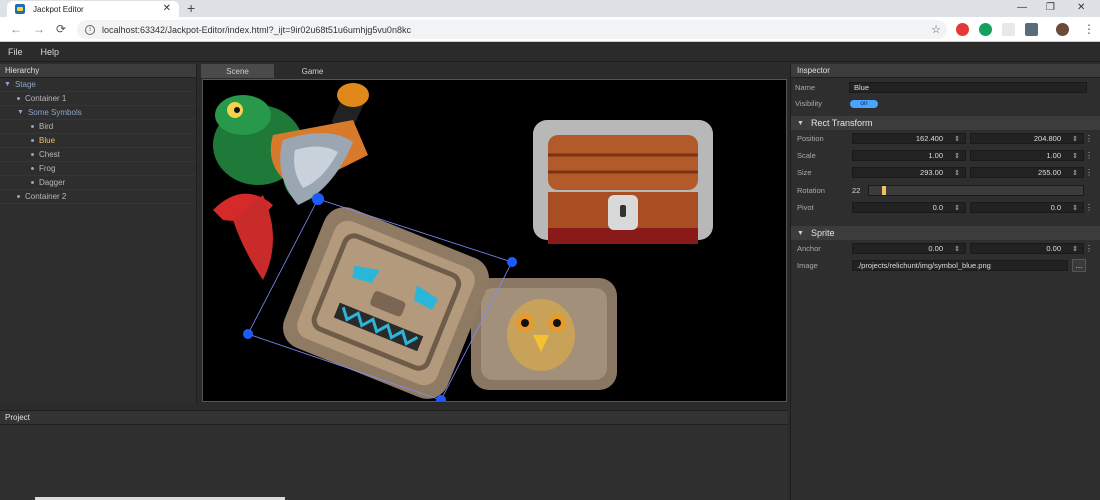 Image resolution: width=1100 pixels, height=500 pixels. What do you see at coordinates (960, 265) in the screenshot?
I see `image-path-field: ./projects/relichunt/img/symbol_blue.png` at bounding box center [960, 265].